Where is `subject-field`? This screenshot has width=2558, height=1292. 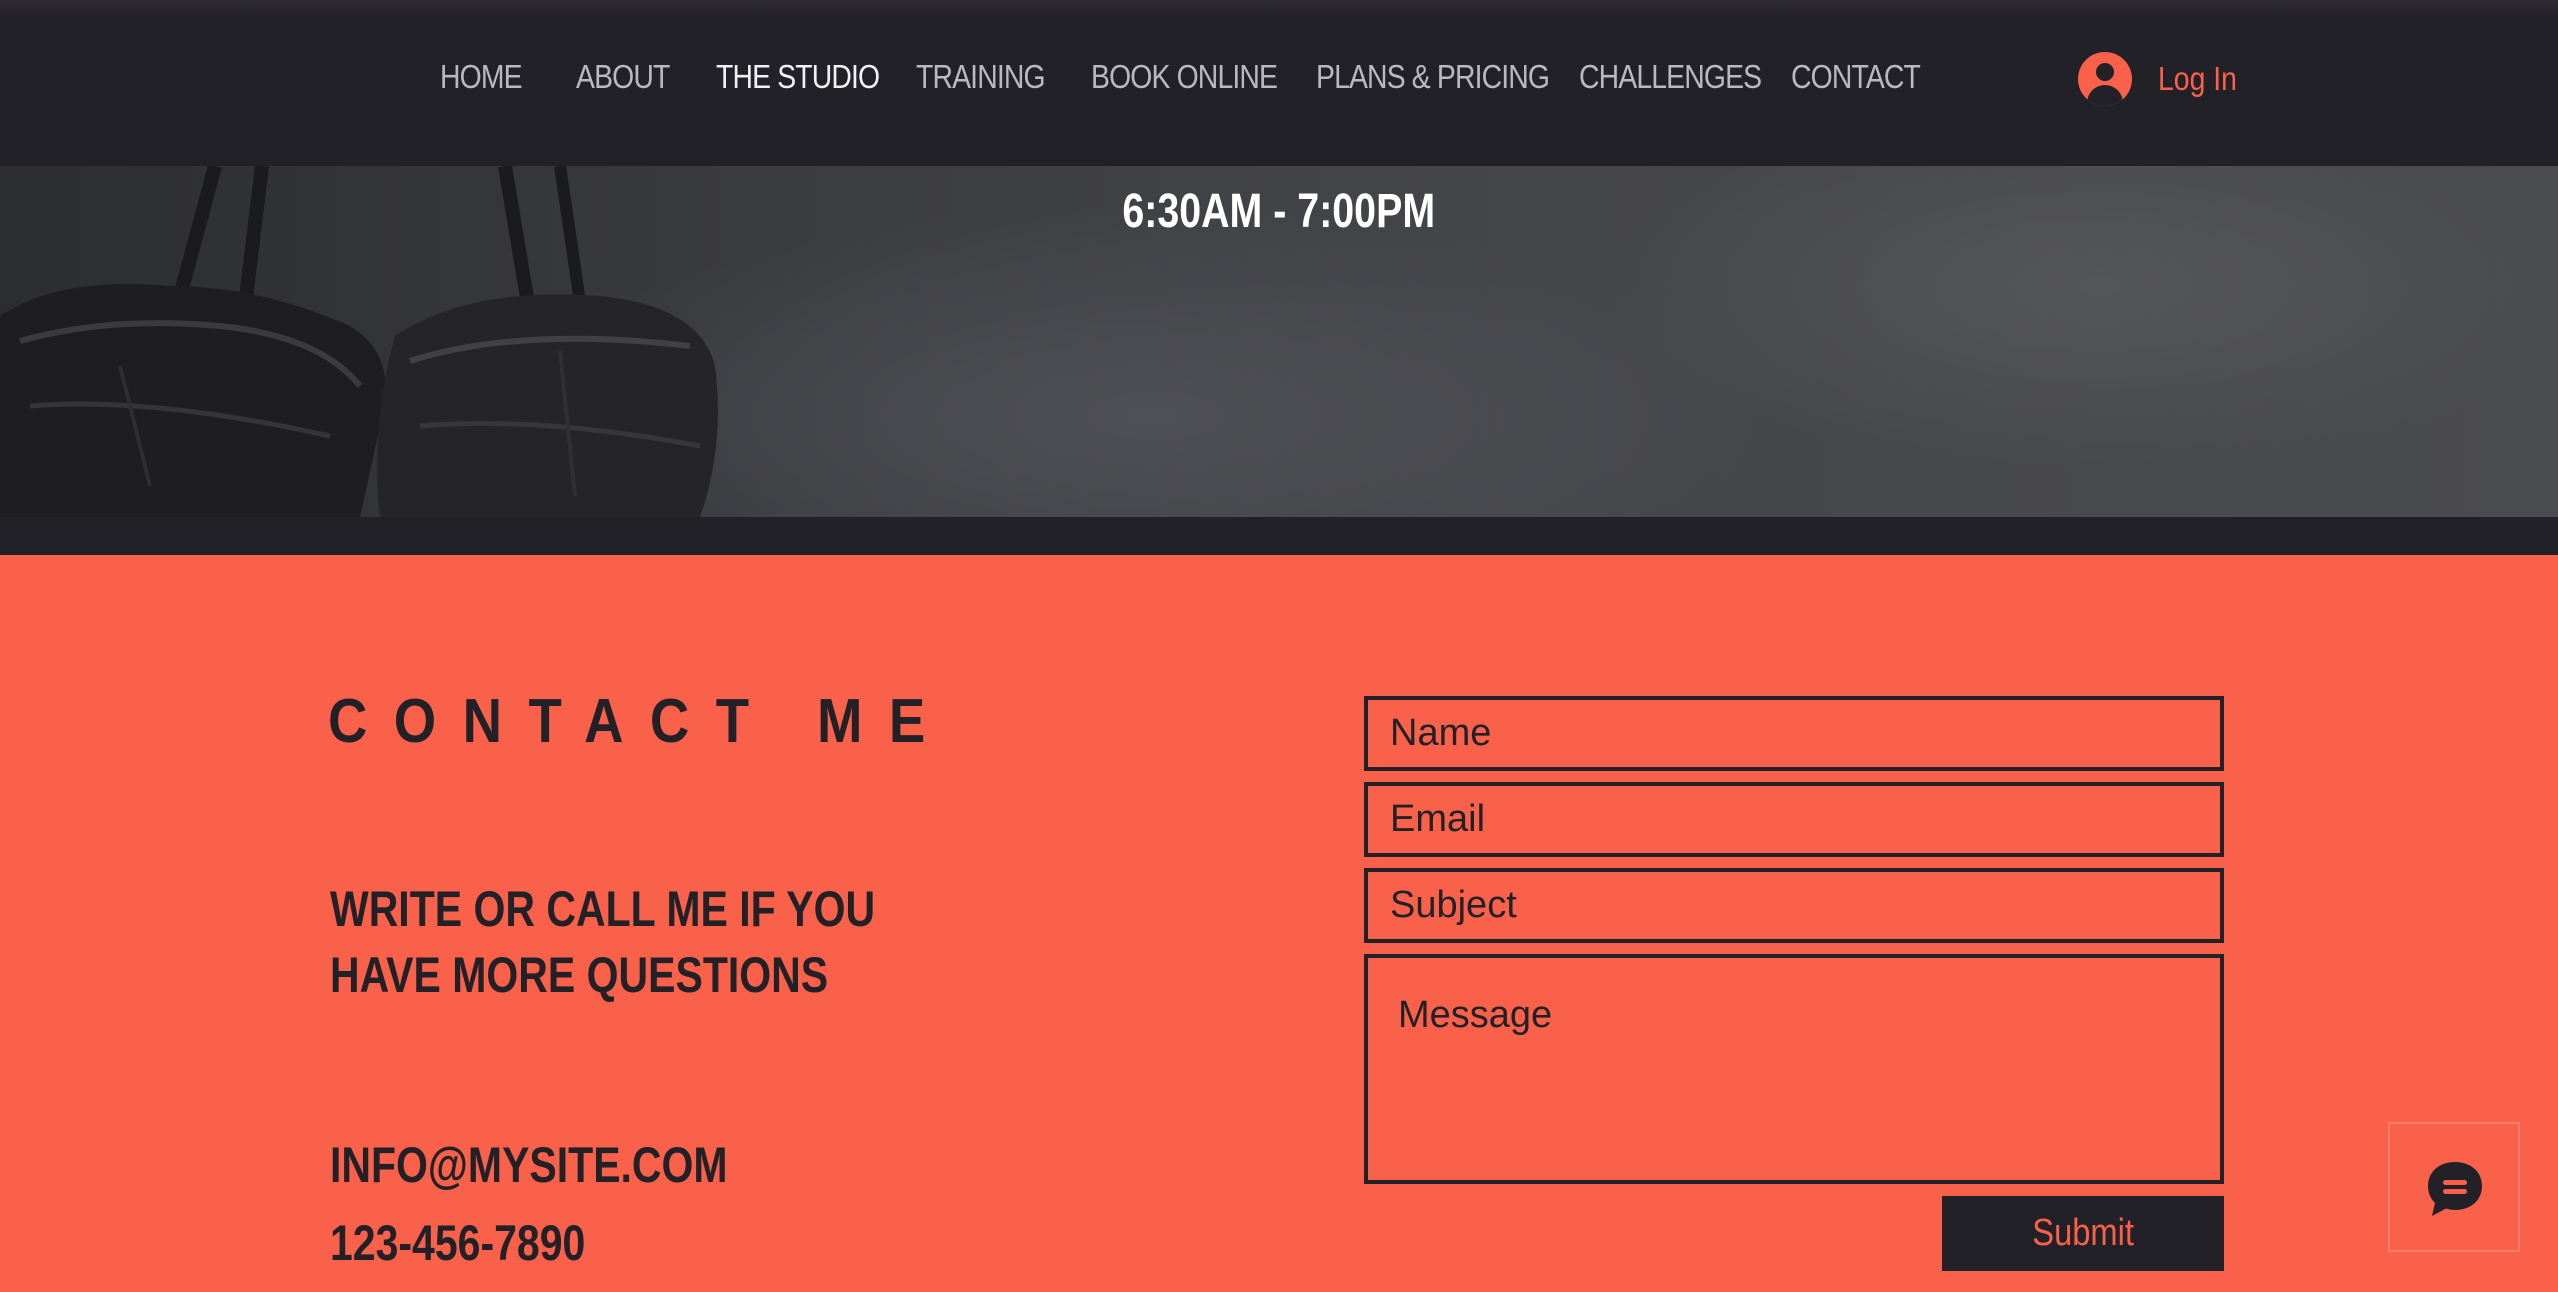 subject-field is located at coordinates (1794, 905).